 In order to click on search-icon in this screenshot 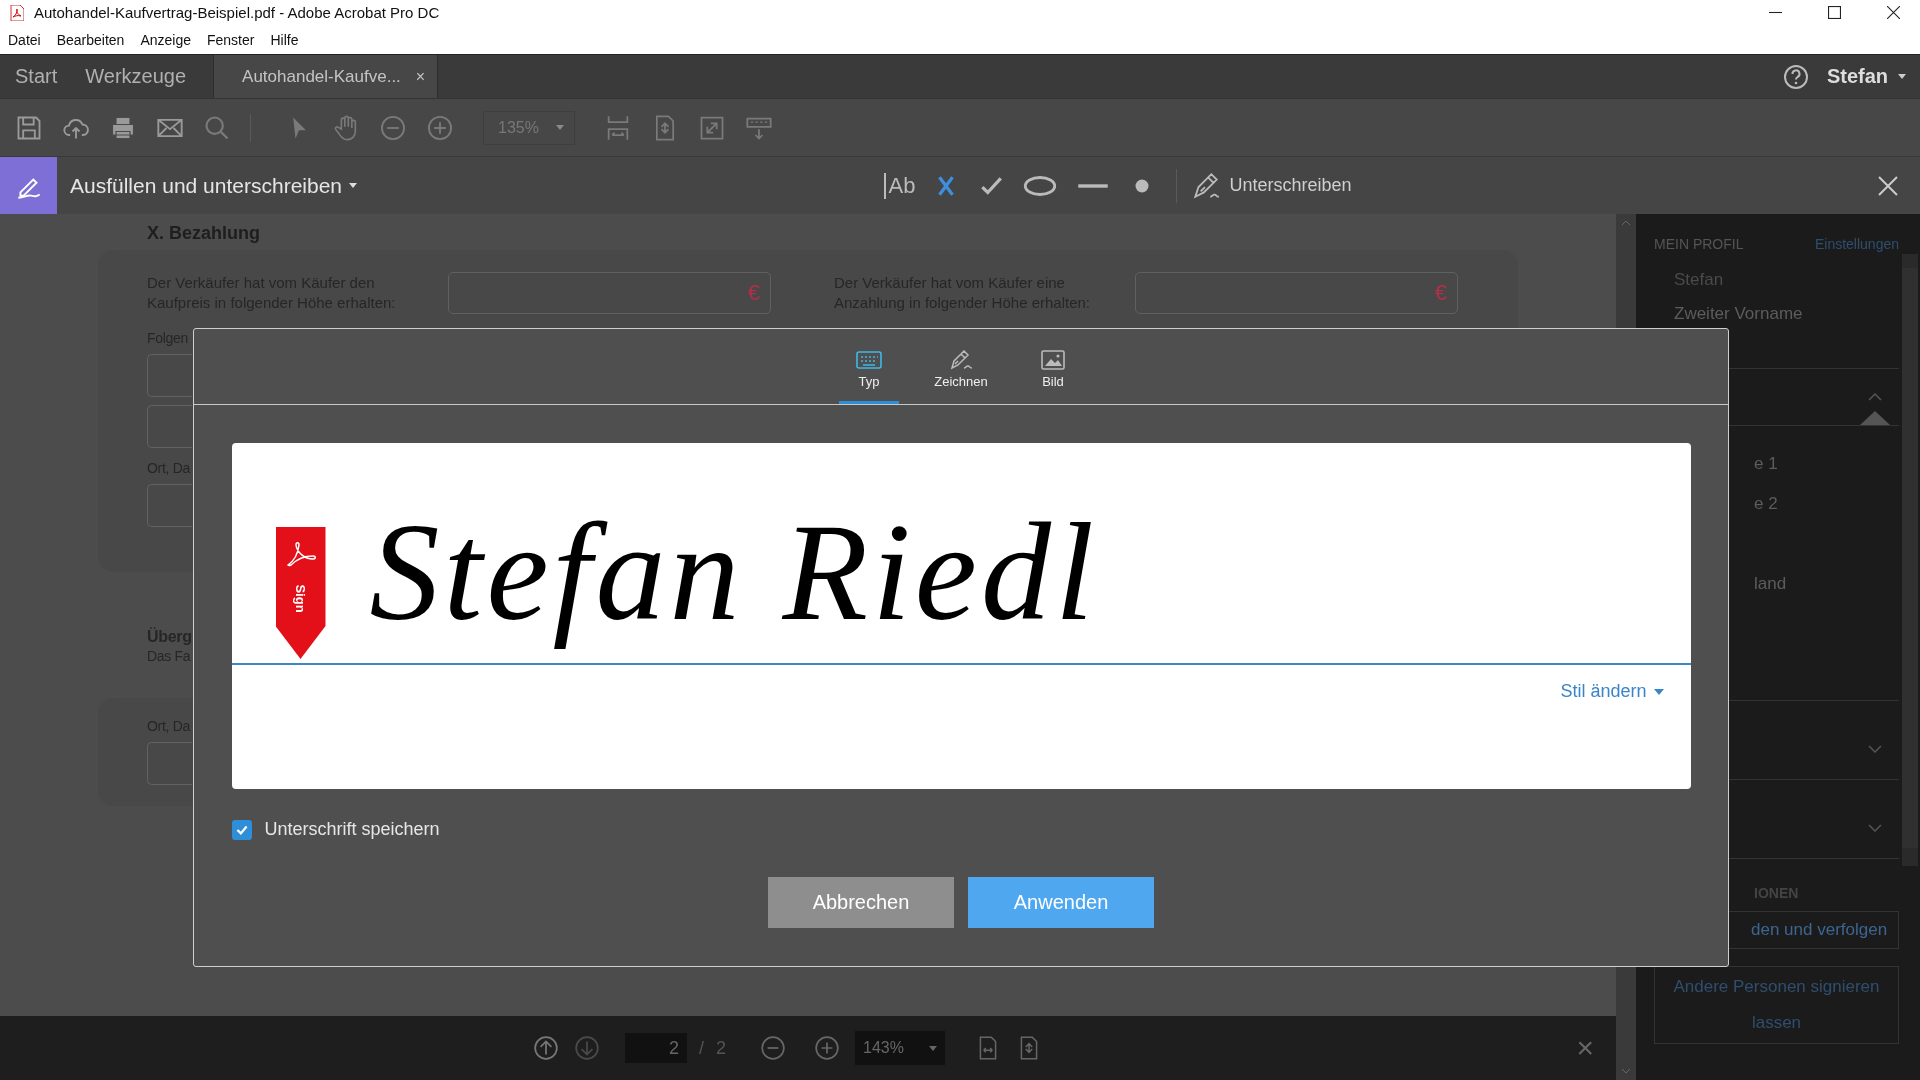, I will do `click(217, 127)`.